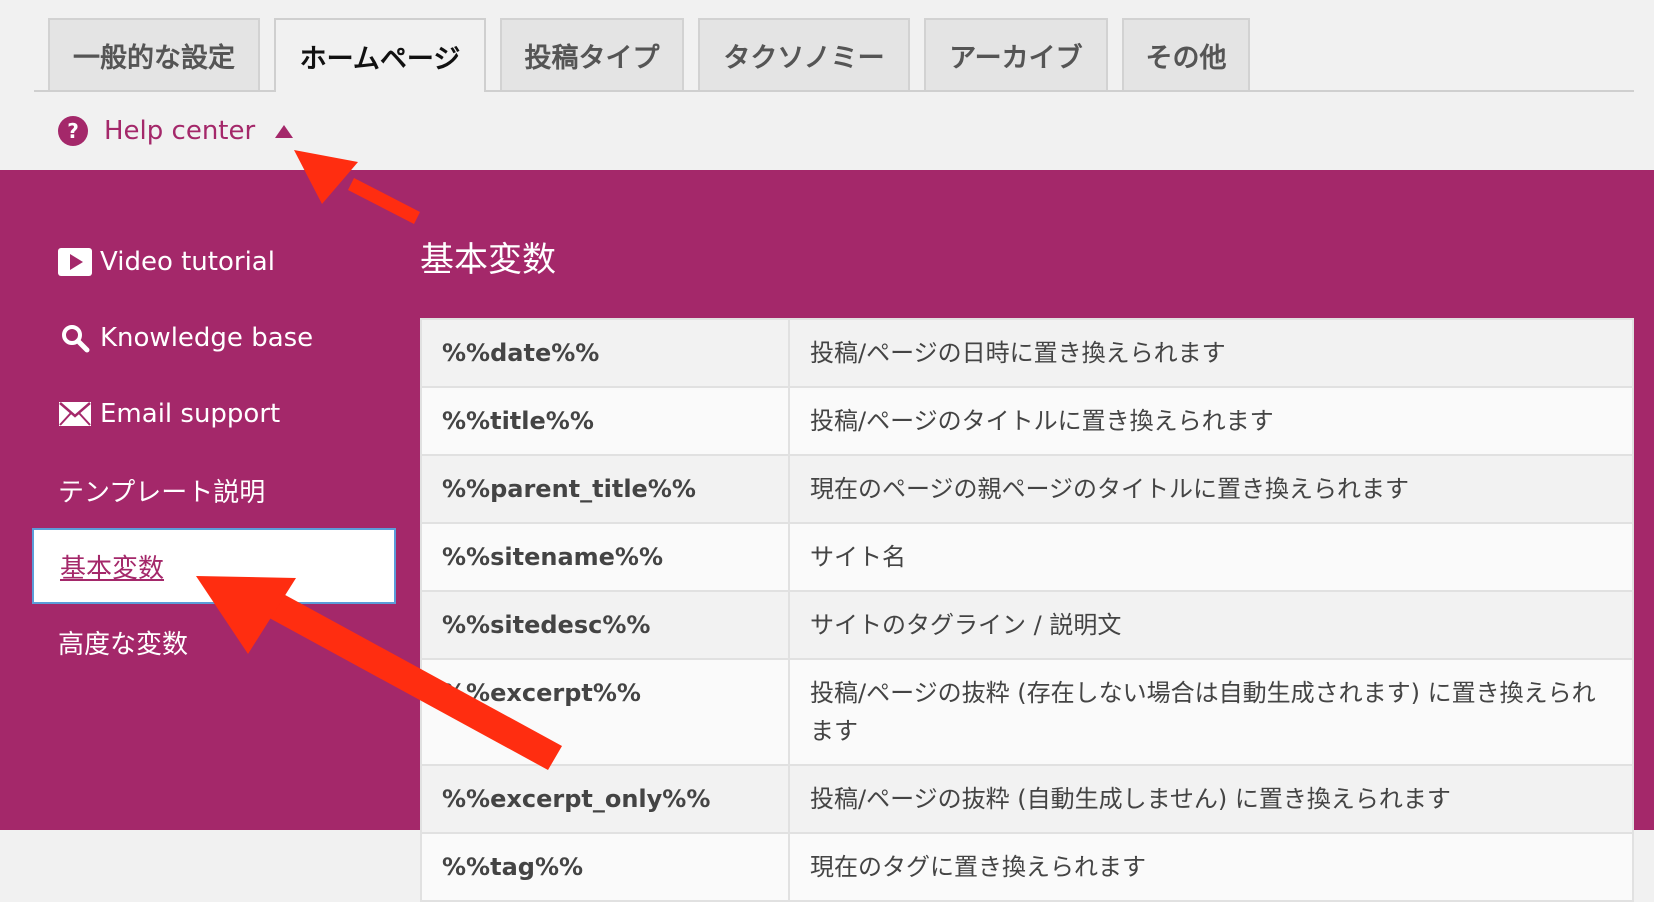  I want to click on variable-name: %%excerpt_only%%, so click(605, 799).